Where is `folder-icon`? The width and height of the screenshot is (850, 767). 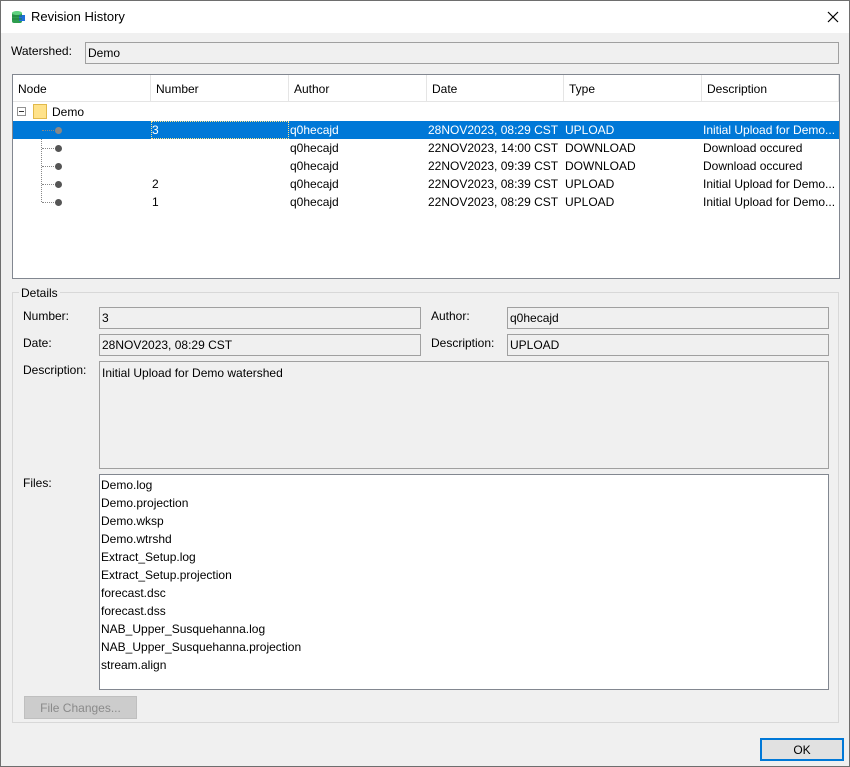
folder-icon is located at coordinates (40, 111).